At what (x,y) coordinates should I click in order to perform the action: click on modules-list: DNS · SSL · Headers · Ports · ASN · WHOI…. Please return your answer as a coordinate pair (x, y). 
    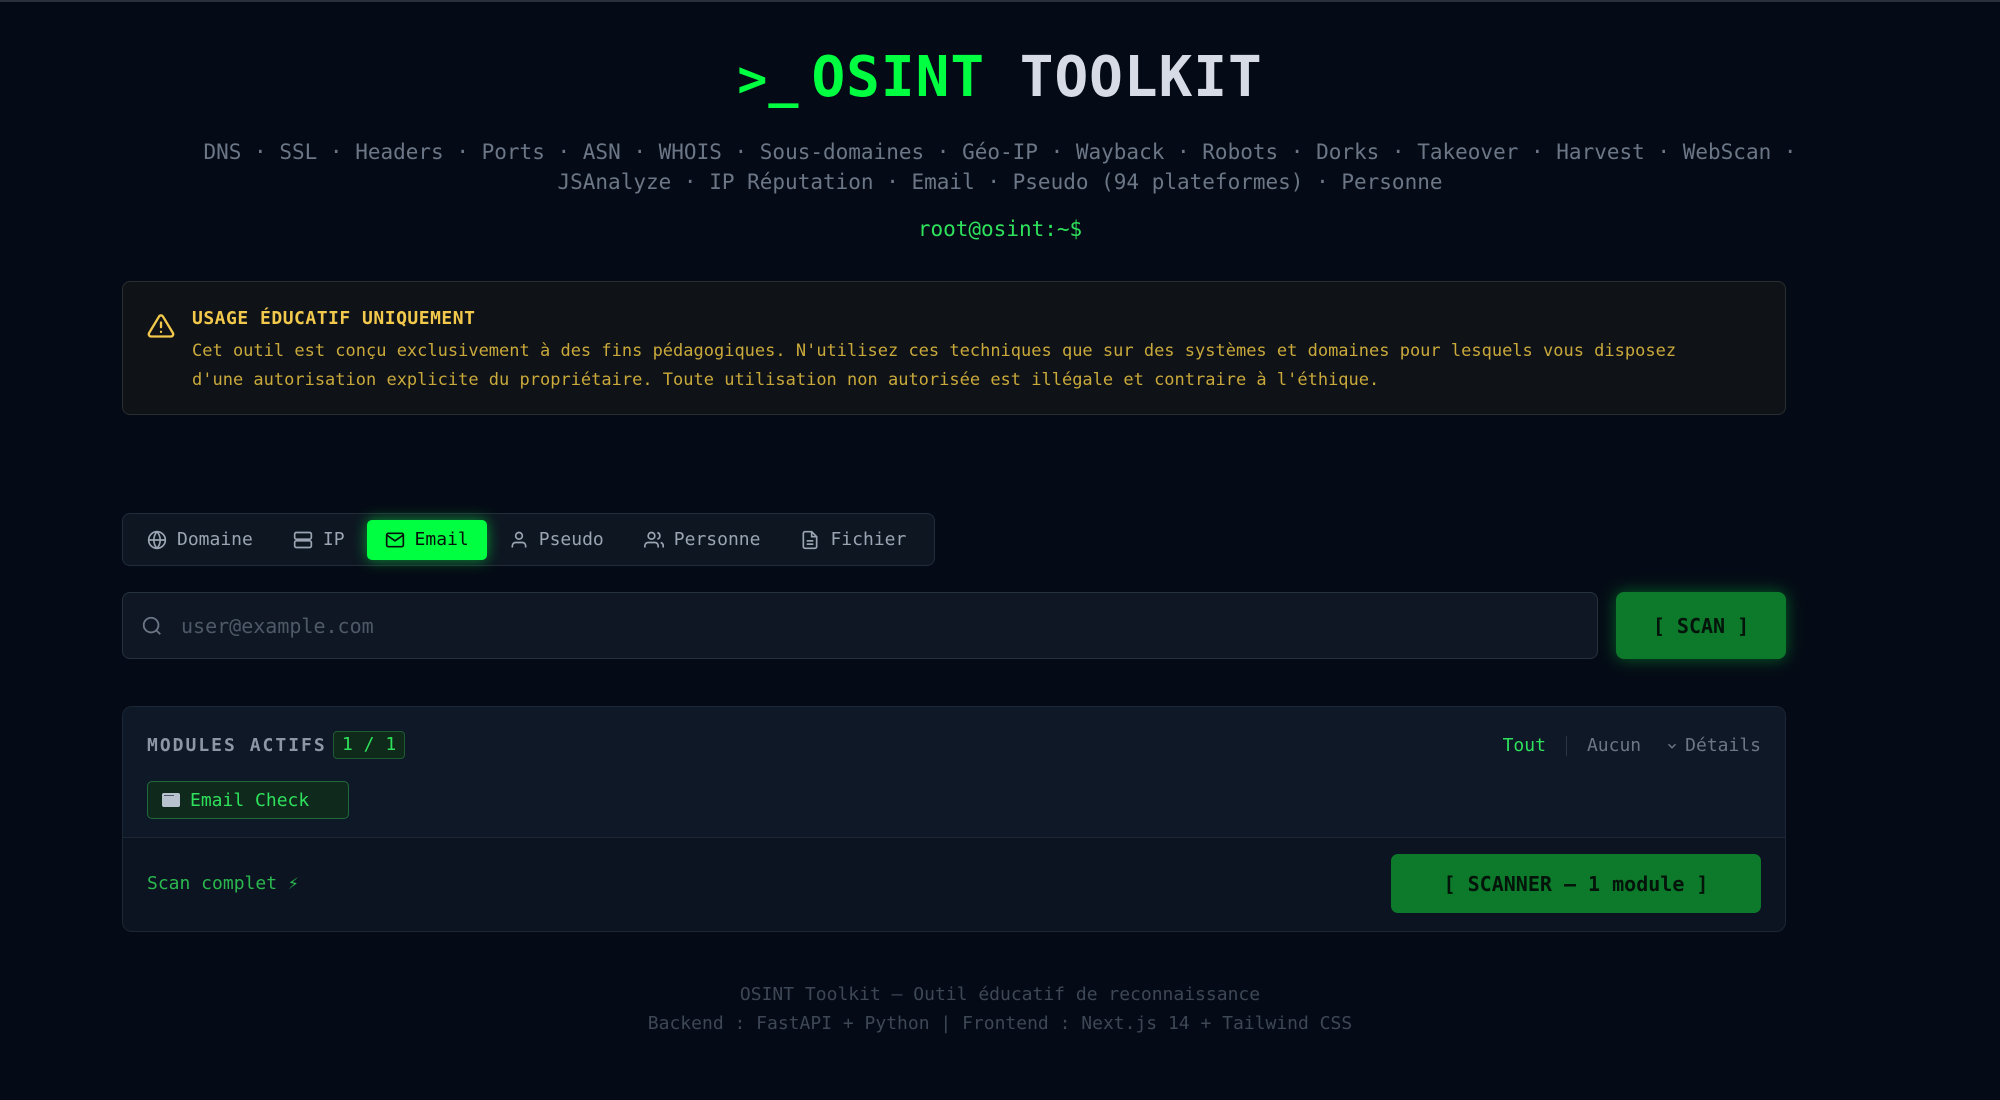
    Looking at the image, I should click on (1000, 167).